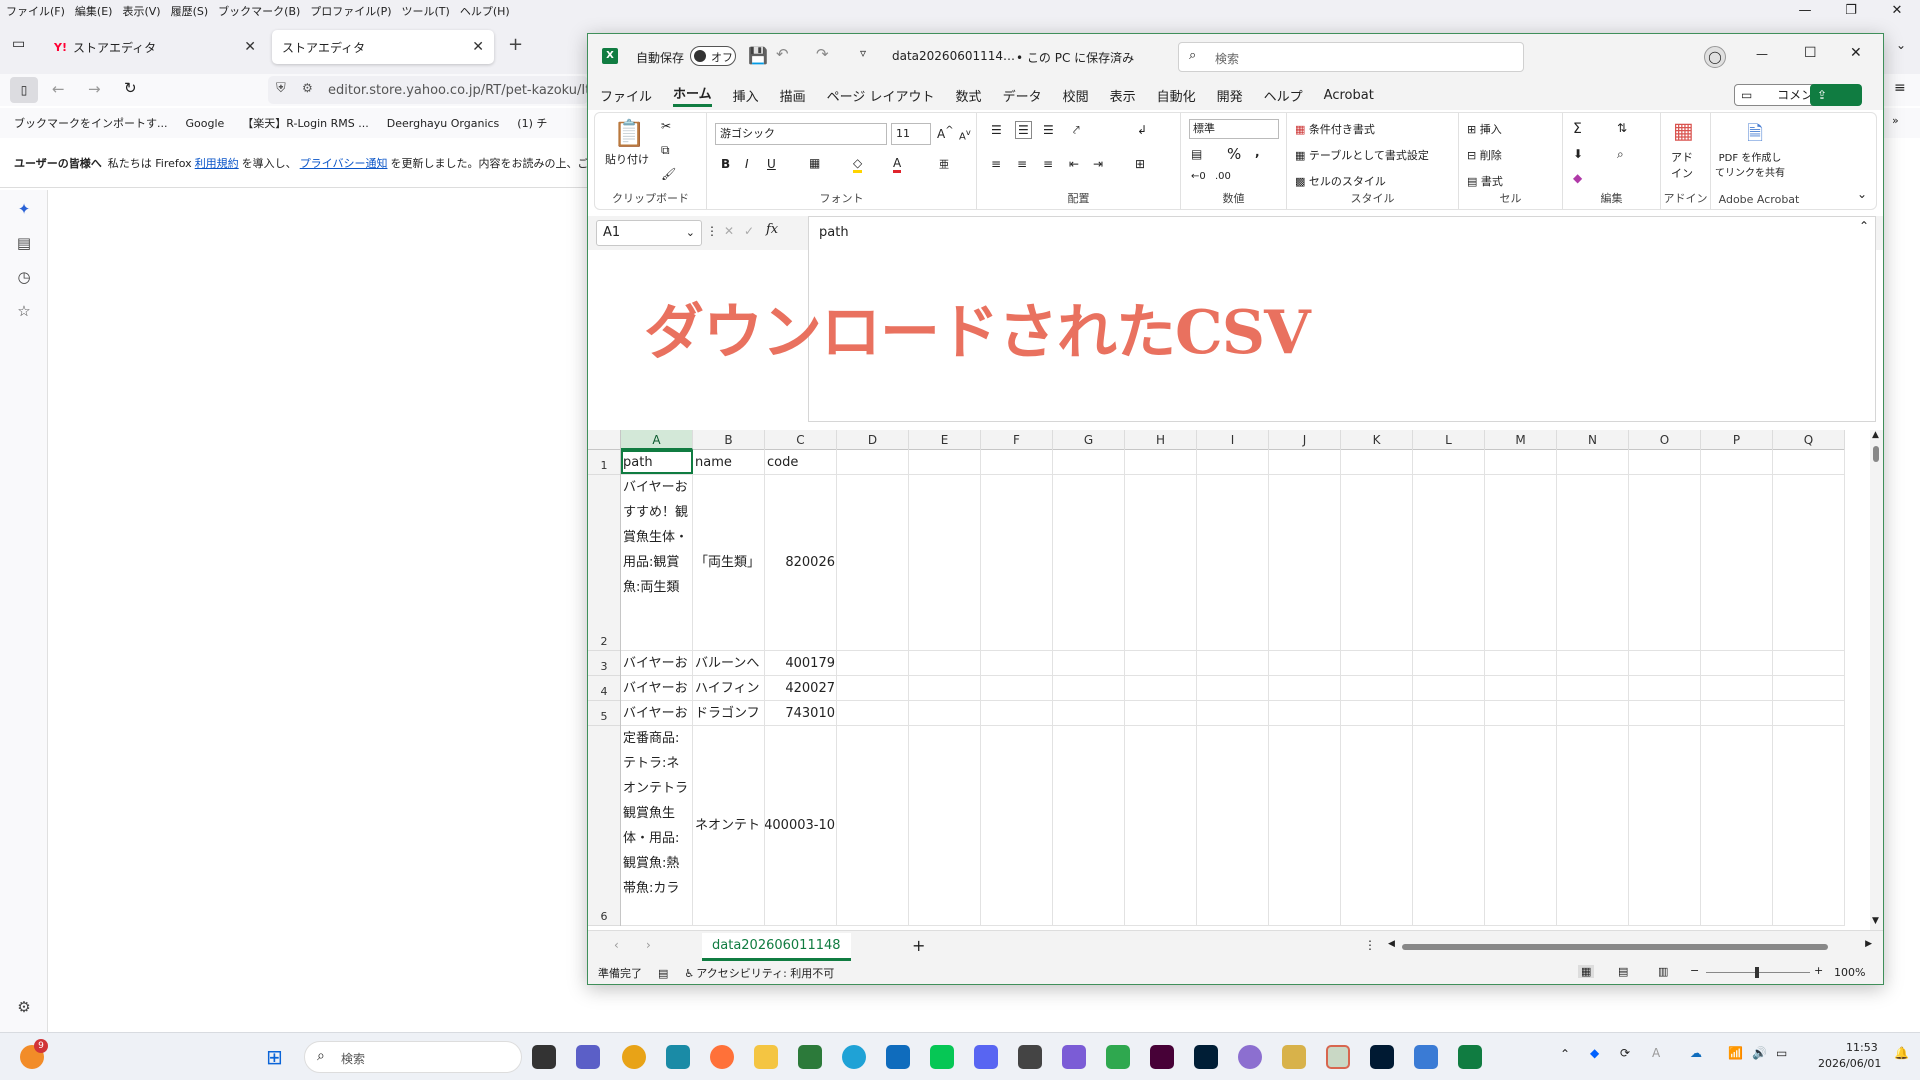 This screenshot has height=1080, width=1920. I want to click on copy-icon: ⧉, so click(665, 150).